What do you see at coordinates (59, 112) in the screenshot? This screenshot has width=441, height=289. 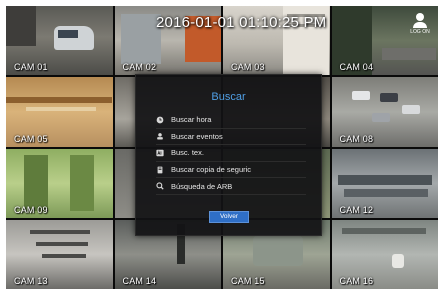 I see `camera-tile-05: CAM 05` at bounding box center [59, 112].